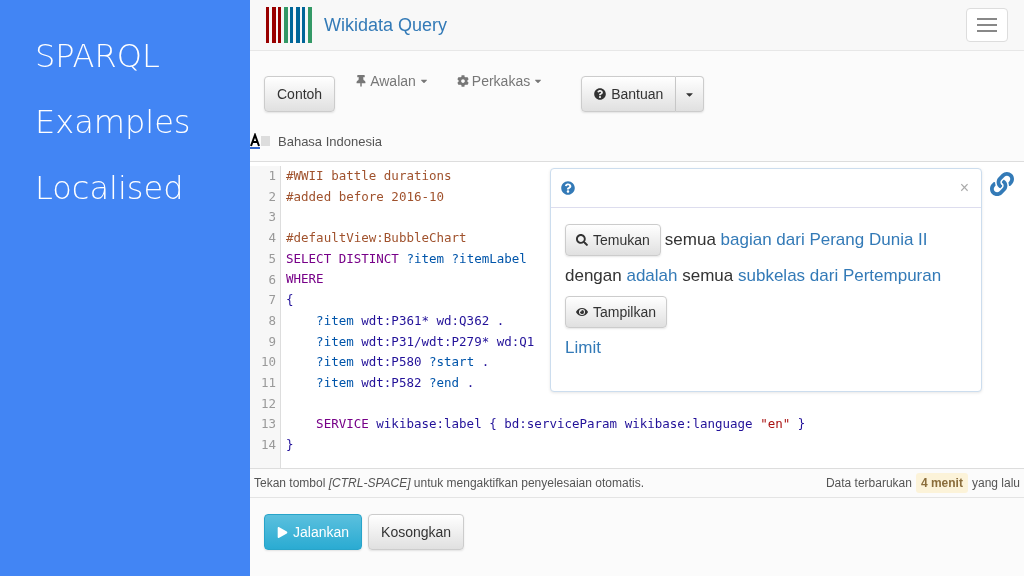  I want to click on pin-icon, so click(361, 81).